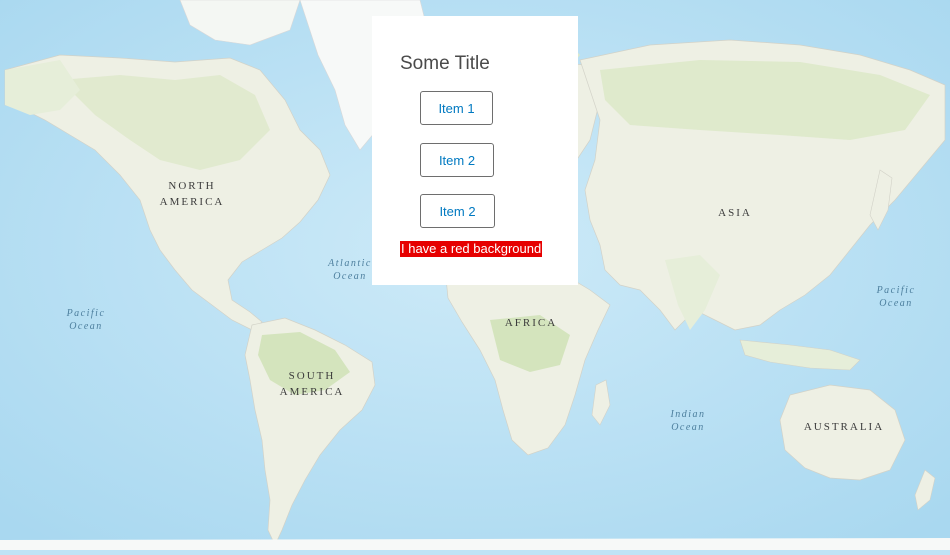 The height and width of the screenshot is (555, 950). What do you see at coordinates (312, 376) in the screenshot?
I see `label-line: SOUTH` at bounding box center [312, 376].